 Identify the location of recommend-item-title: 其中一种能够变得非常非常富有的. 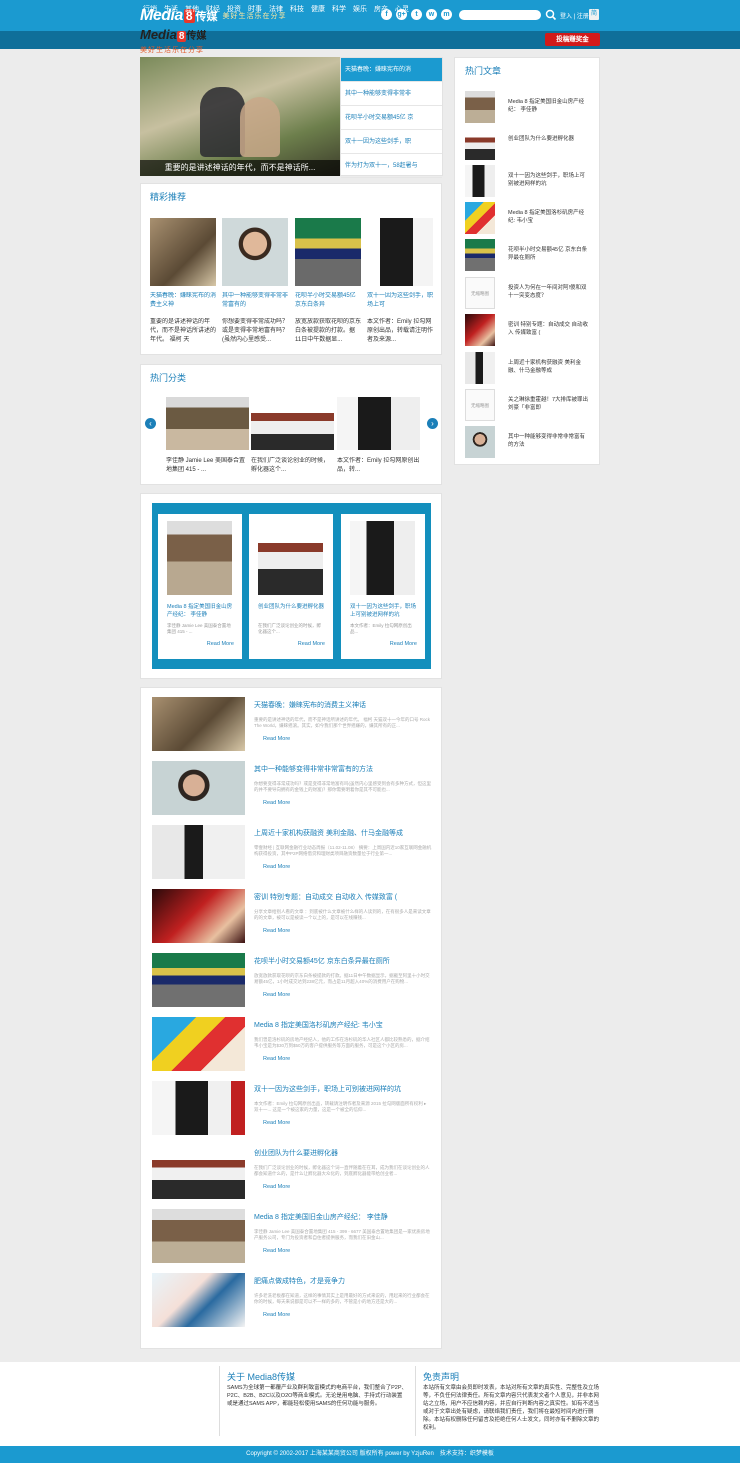
(255, 301).